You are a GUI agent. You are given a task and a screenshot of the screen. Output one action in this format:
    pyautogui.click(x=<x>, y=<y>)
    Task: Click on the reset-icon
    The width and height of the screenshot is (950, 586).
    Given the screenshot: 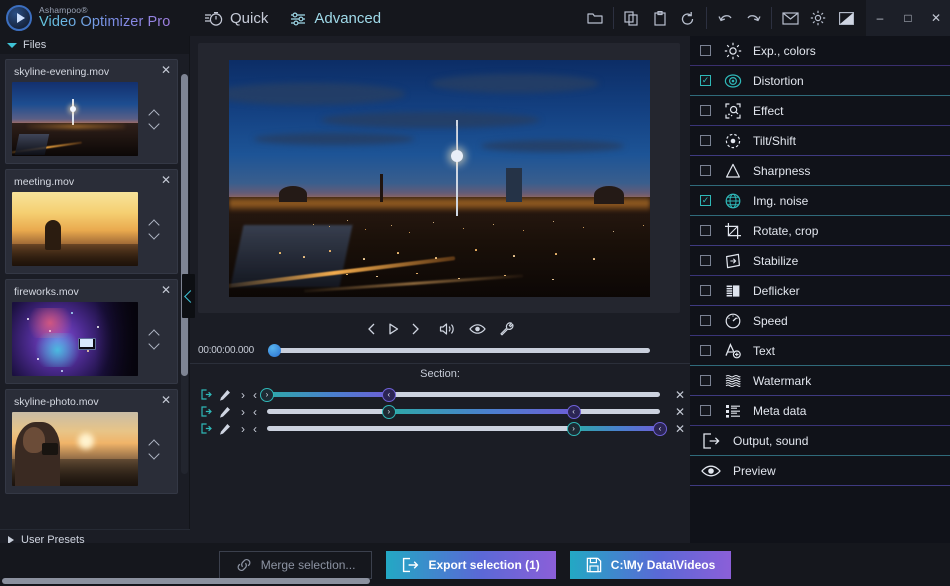 What is the action you would take?
    pyautogui.click(x=688, y=18)
    